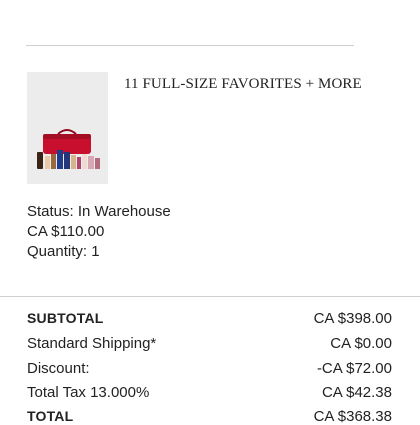 The height and width of the screenshot is (425, 420). What do you see at coordinates (209, 318) in the screenshot?
I see `subtotal-row: SUBTOTAL CA $398.00` at bounding box center [209, 318].